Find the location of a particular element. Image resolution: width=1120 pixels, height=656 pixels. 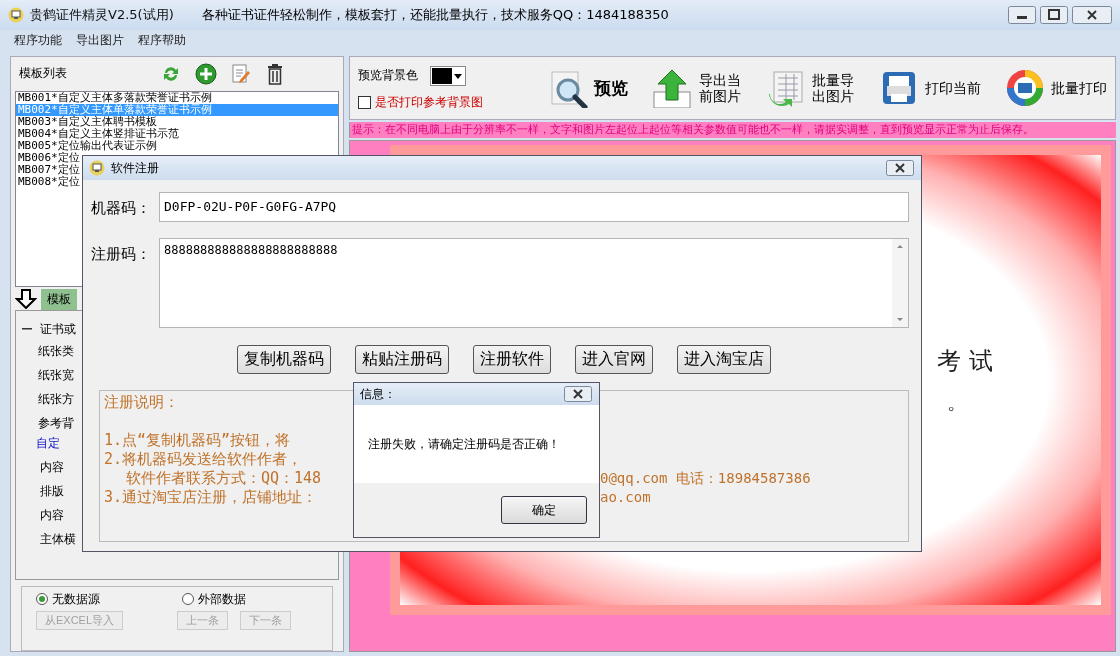

down-arrow-icon is located at coordinates (26, 299).